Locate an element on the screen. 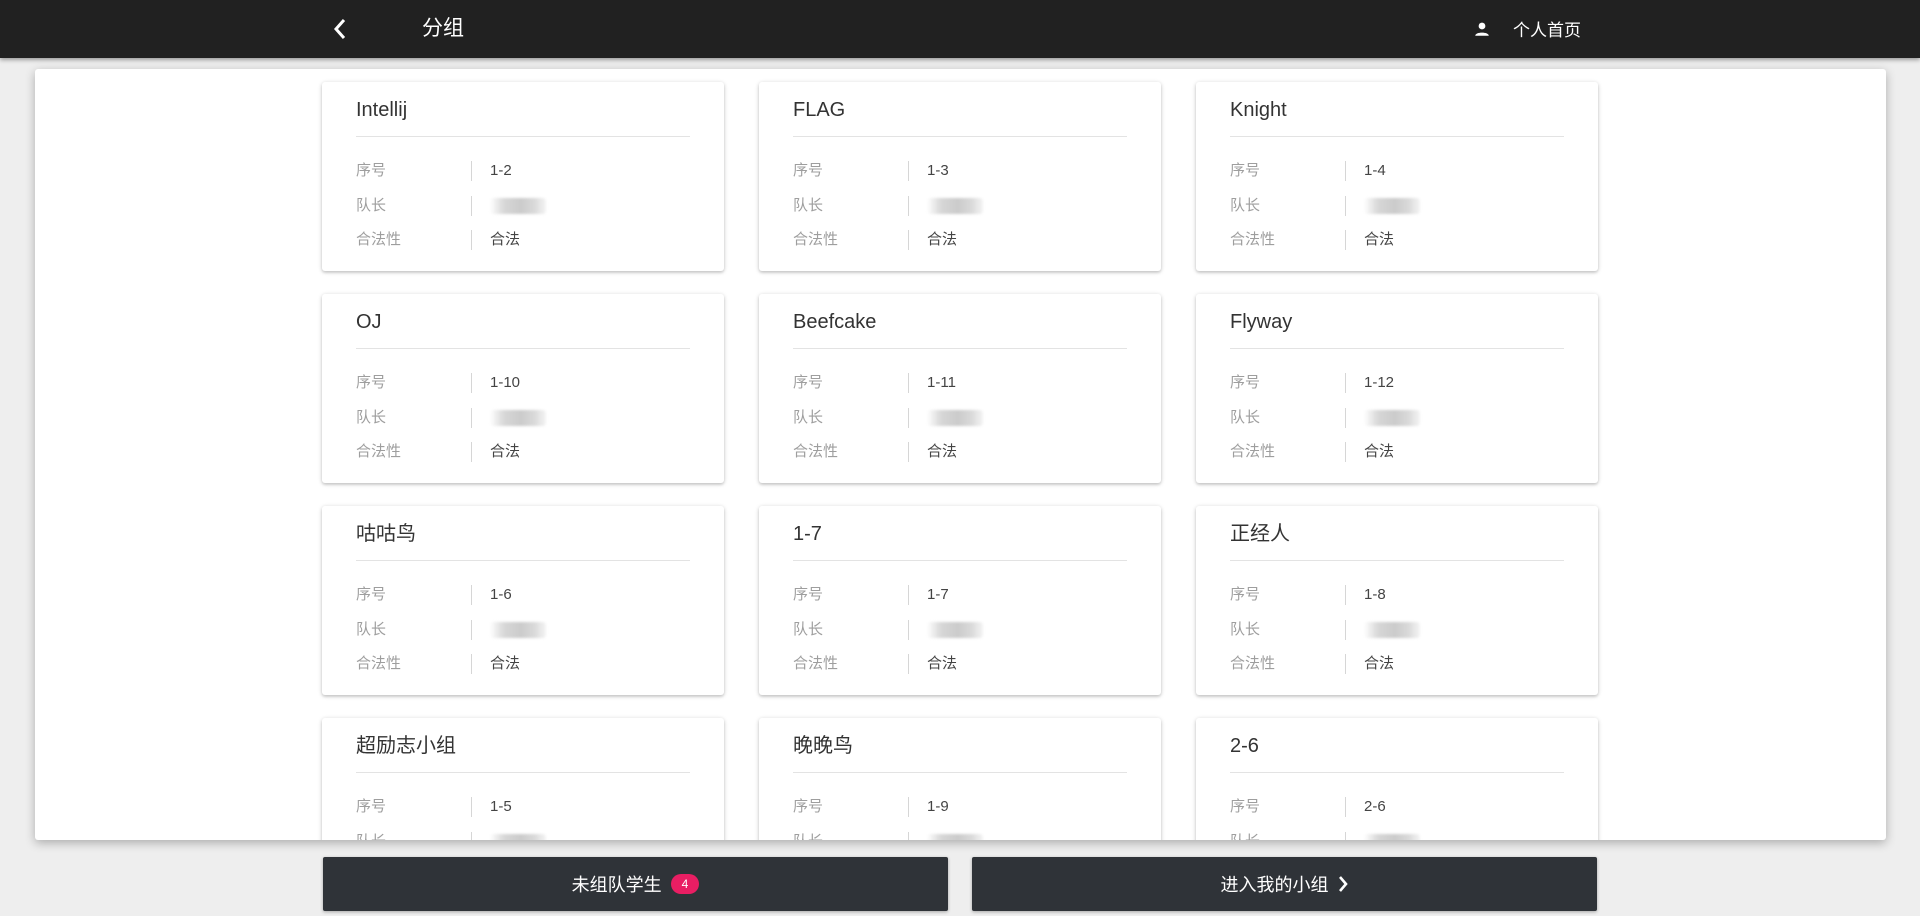 This screenshot has width=1920, height=916. group-card: FLAG 序号 1-3 队长合法性 合法 is located at coordinates (960, 176).